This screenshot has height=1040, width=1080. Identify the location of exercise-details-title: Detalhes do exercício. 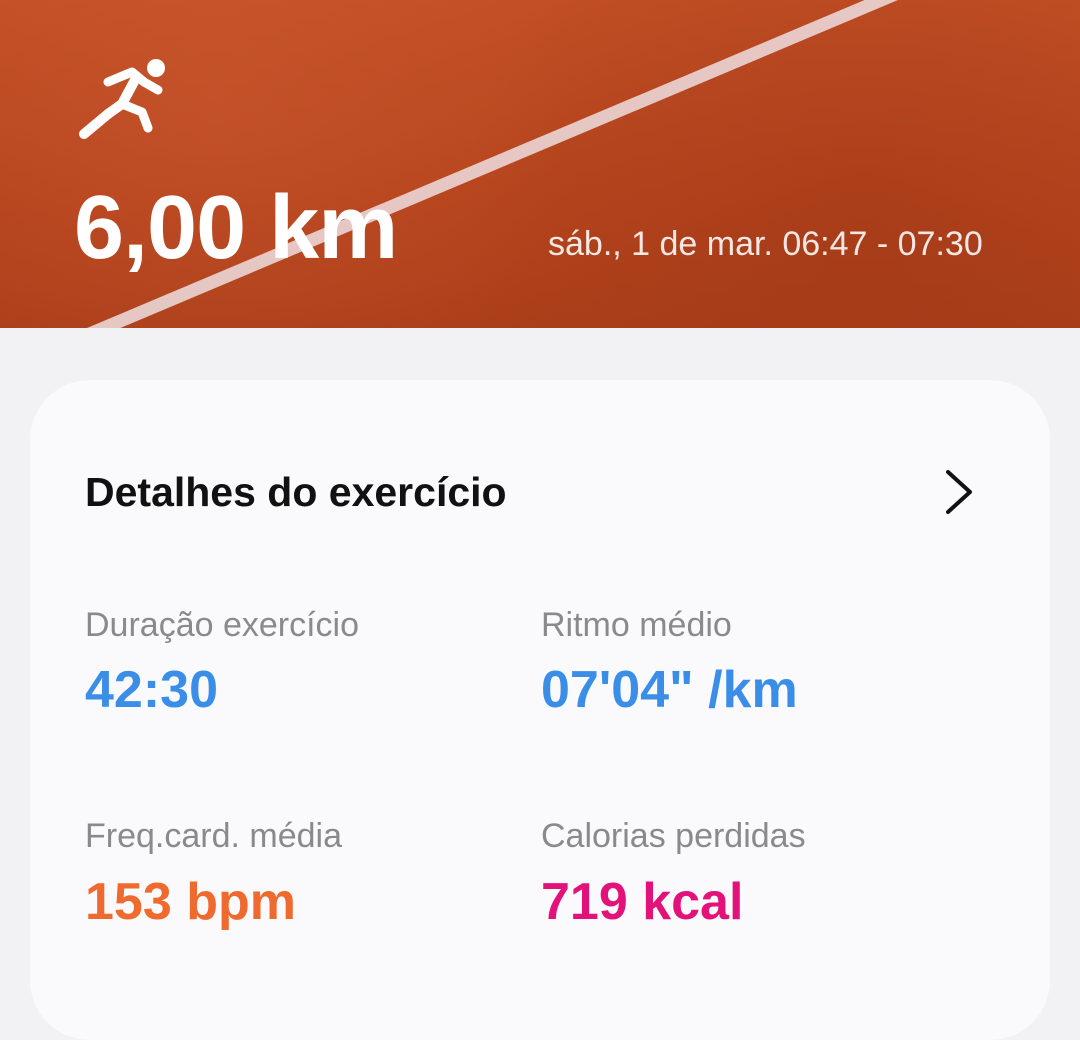
(296, 492).